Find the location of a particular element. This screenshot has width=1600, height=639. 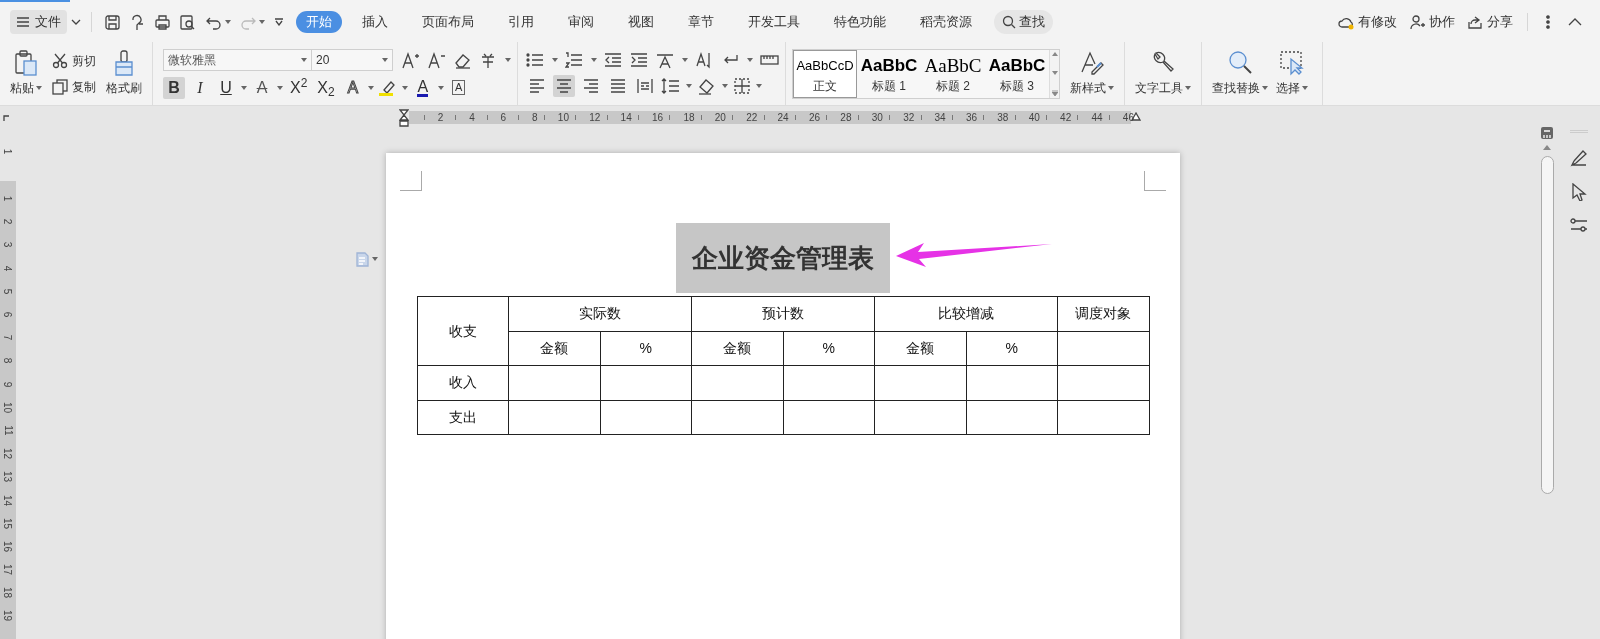

paintbrush-icon is located at coordinates (124, 63).